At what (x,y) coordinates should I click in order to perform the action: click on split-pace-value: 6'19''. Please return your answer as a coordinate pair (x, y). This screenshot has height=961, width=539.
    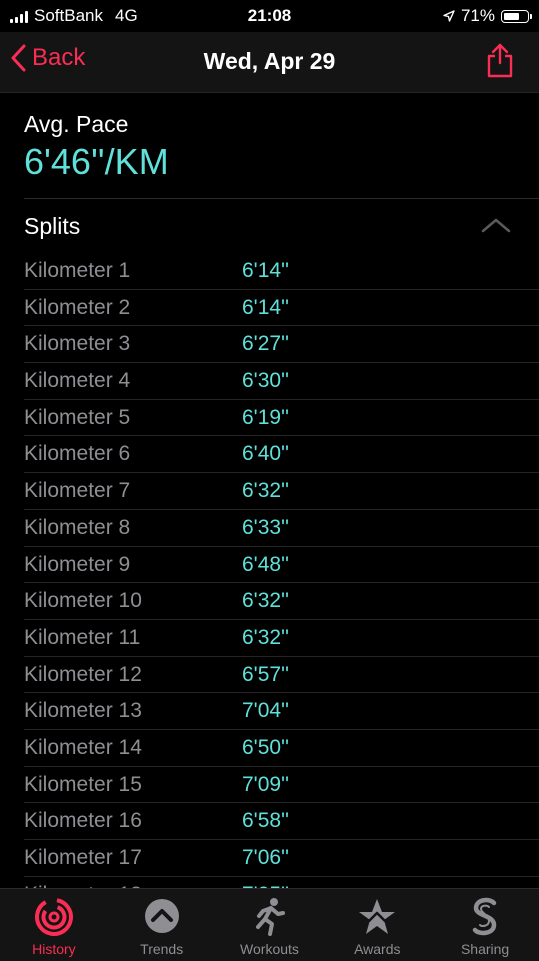
    Looking at the image, I should click on (266, 417).